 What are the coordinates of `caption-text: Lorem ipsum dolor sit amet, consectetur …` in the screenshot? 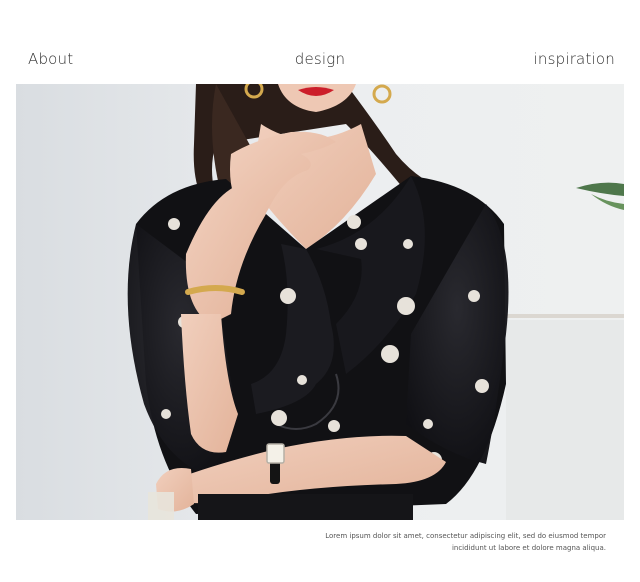 It's located at (426, 542).